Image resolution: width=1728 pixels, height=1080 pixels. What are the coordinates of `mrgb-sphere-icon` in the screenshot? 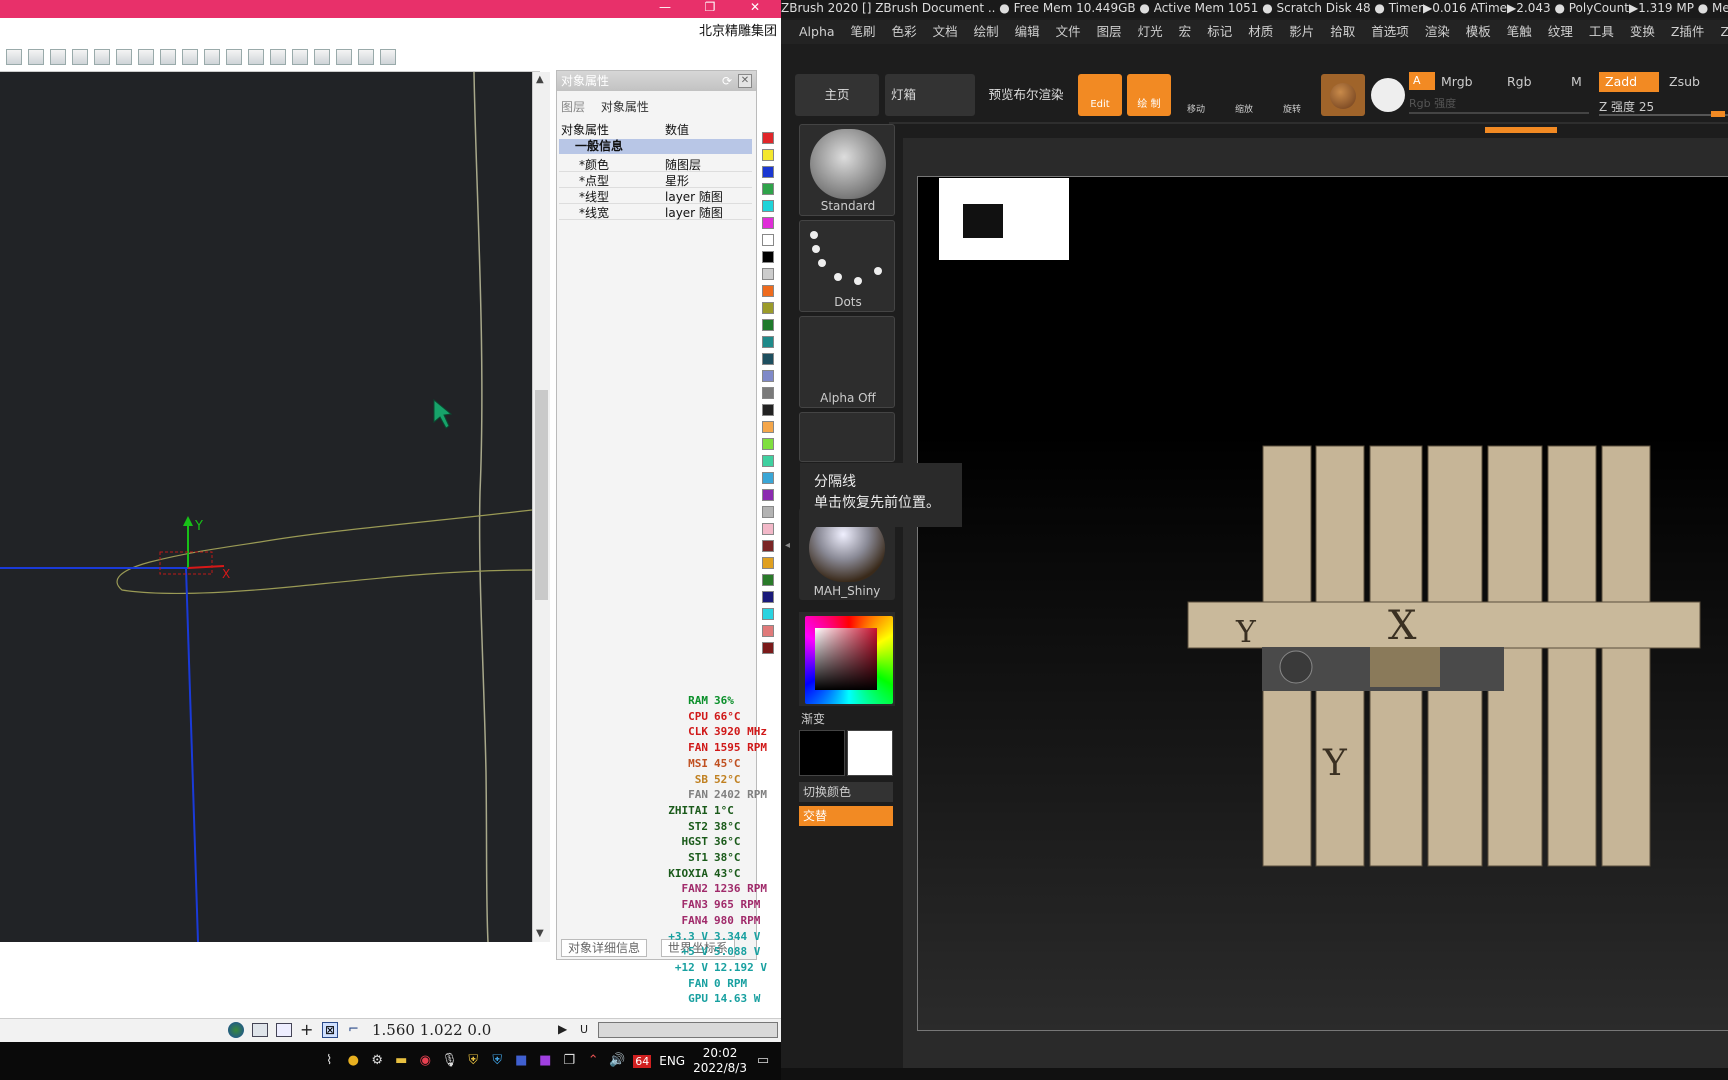 It's located at (1388, 95).